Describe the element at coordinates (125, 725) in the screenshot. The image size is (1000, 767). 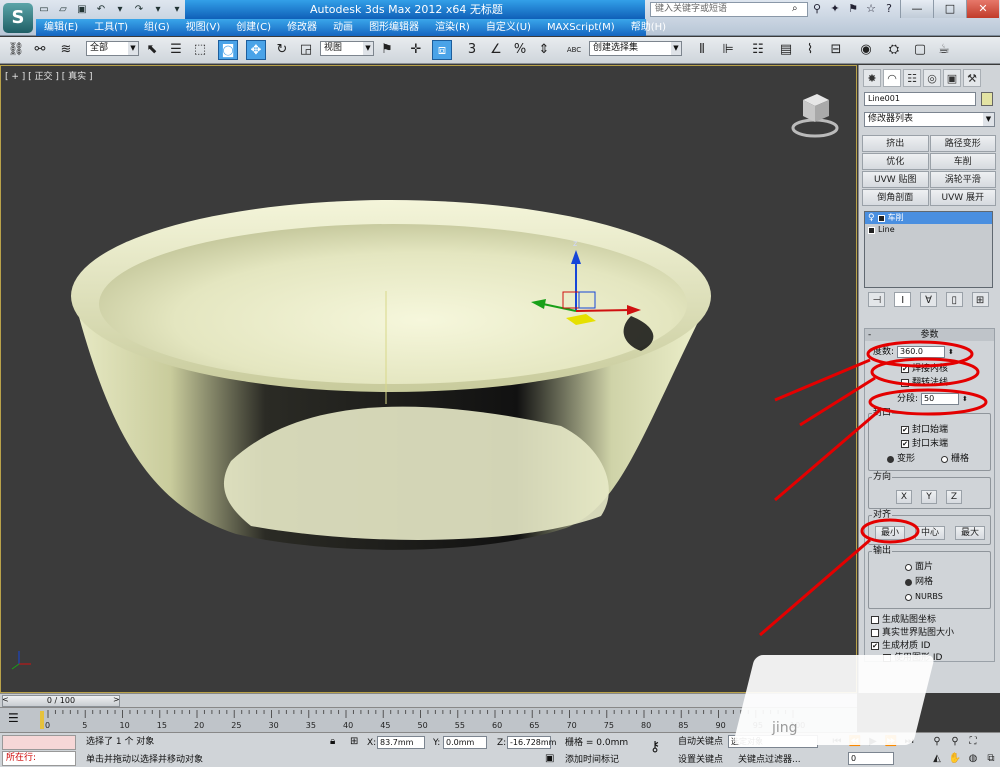
I see `ruler-tick-label: 10` at that location.